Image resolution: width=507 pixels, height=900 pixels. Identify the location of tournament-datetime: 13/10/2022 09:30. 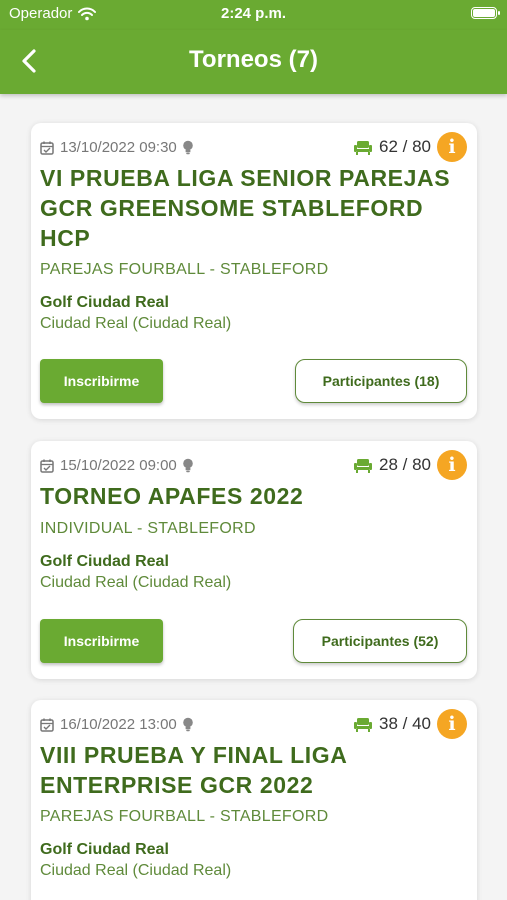
(118, 147).